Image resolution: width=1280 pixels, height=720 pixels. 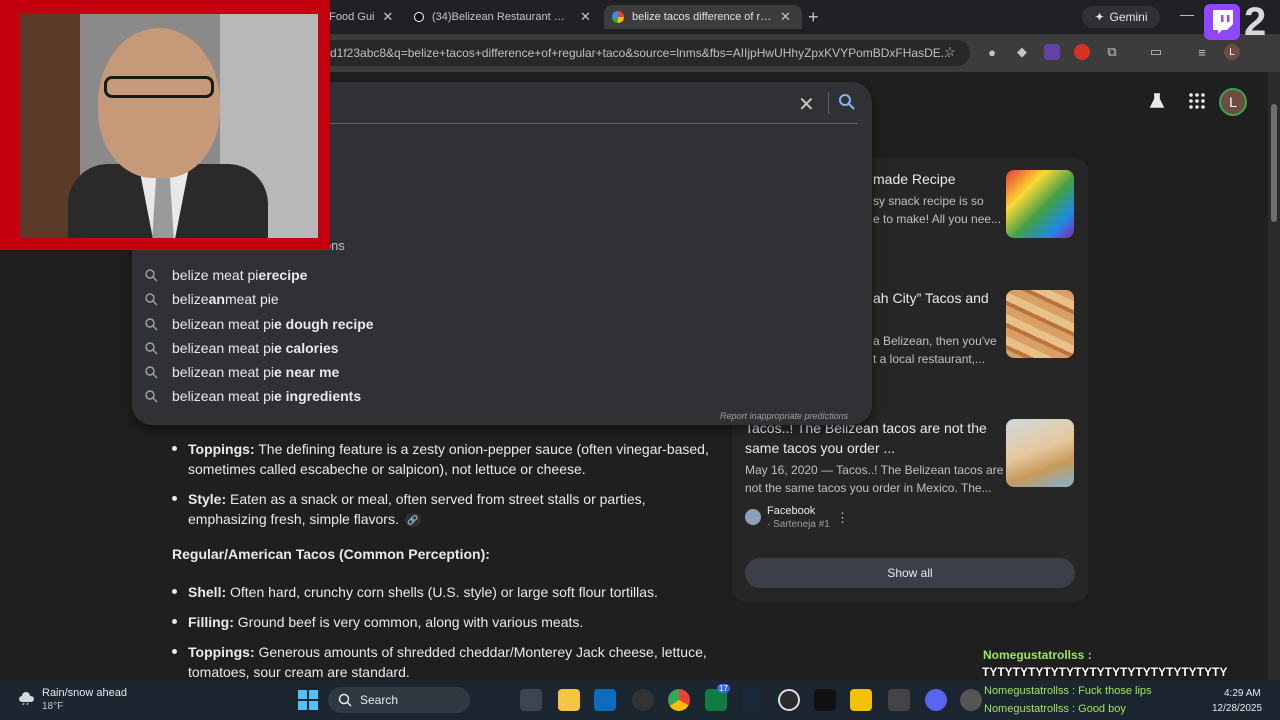 What do you see at coordinates (159, 87) in the screenshot?
I see `glasses` at bounding box center [159, 87].